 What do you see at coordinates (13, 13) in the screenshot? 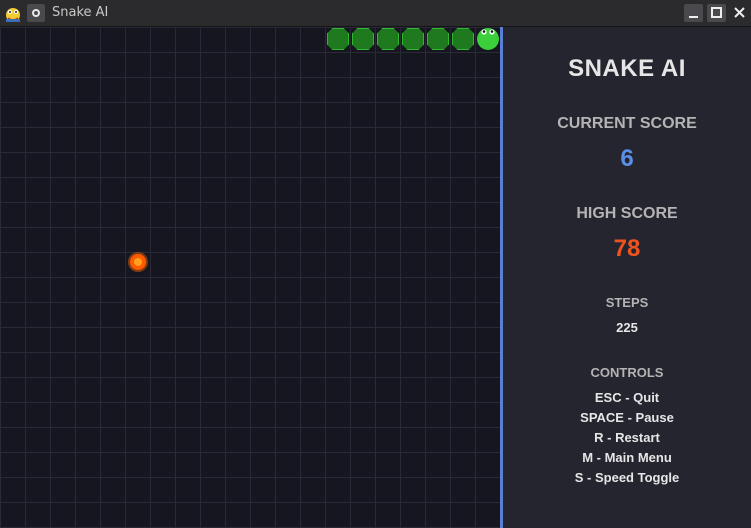
I see `pygame-snake-icon` at bounding box center [13, 13].